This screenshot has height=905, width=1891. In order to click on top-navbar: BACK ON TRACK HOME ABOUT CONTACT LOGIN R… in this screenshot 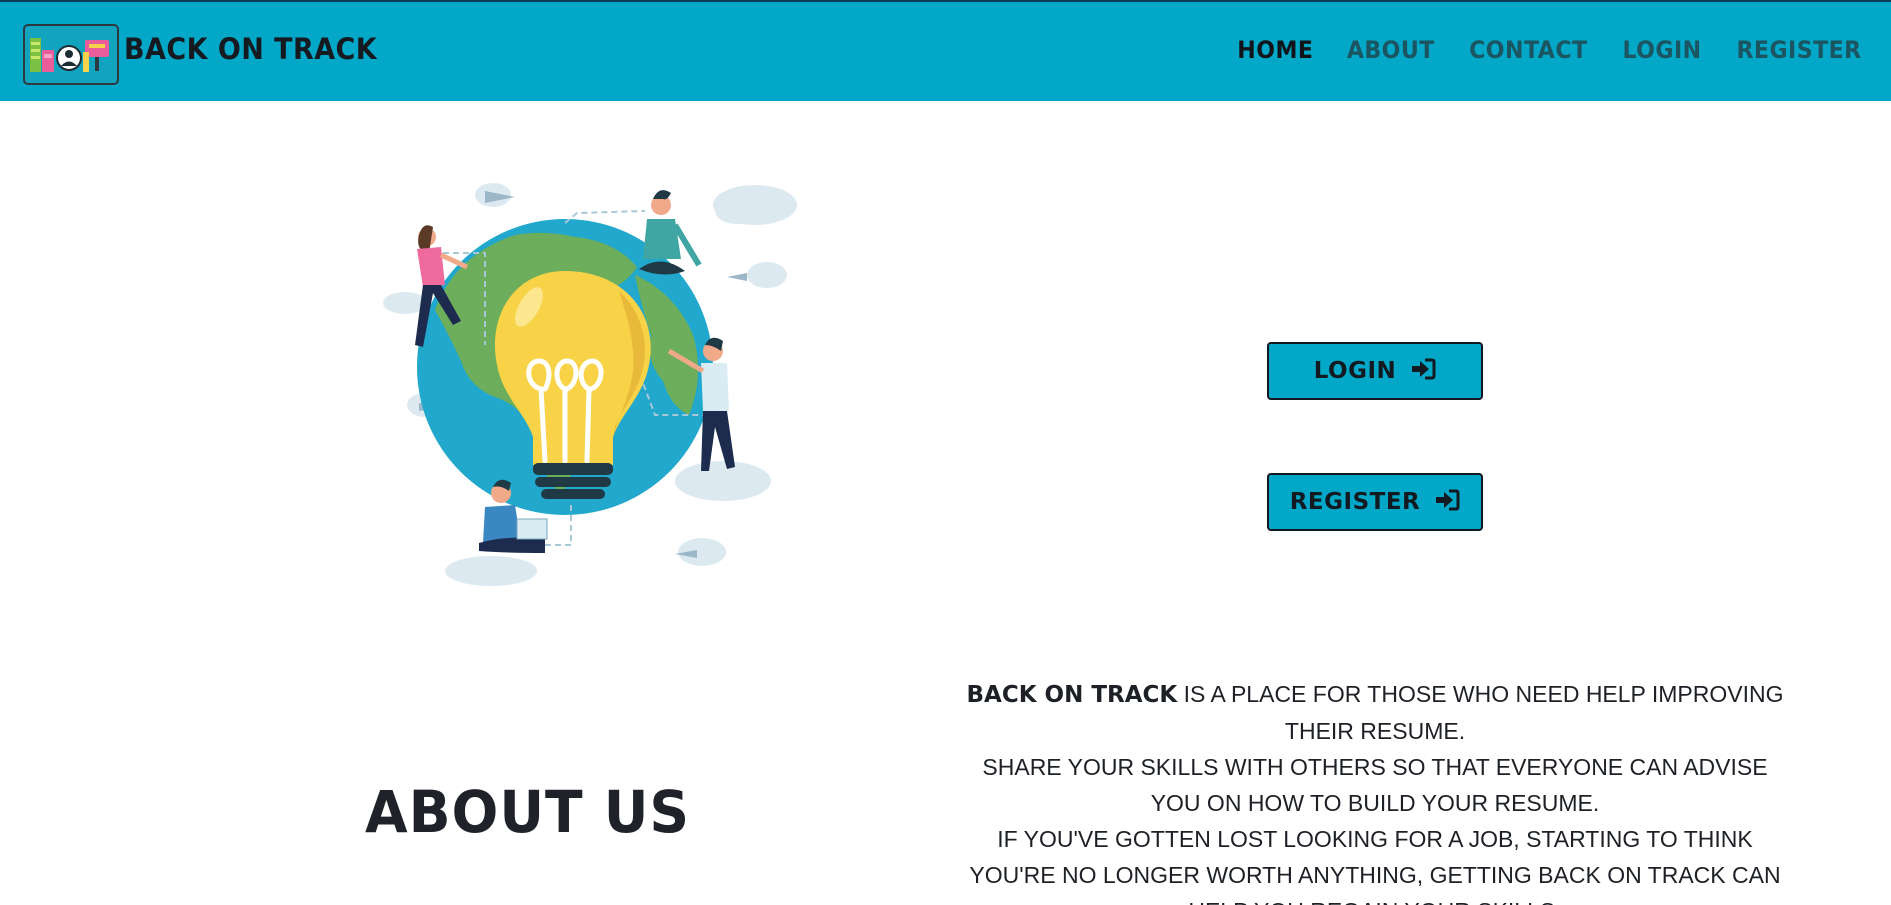, I will do `click(945, 50)`.